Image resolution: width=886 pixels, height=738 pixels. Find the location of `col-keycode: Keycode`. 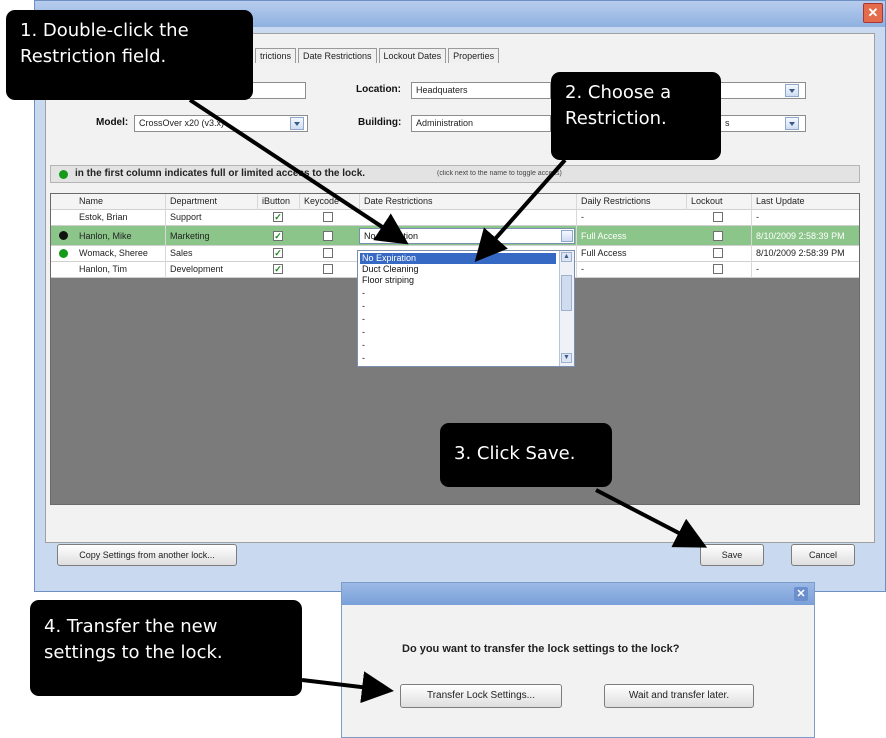

col-keycode: Keycode is located at coordinates (329, 202).